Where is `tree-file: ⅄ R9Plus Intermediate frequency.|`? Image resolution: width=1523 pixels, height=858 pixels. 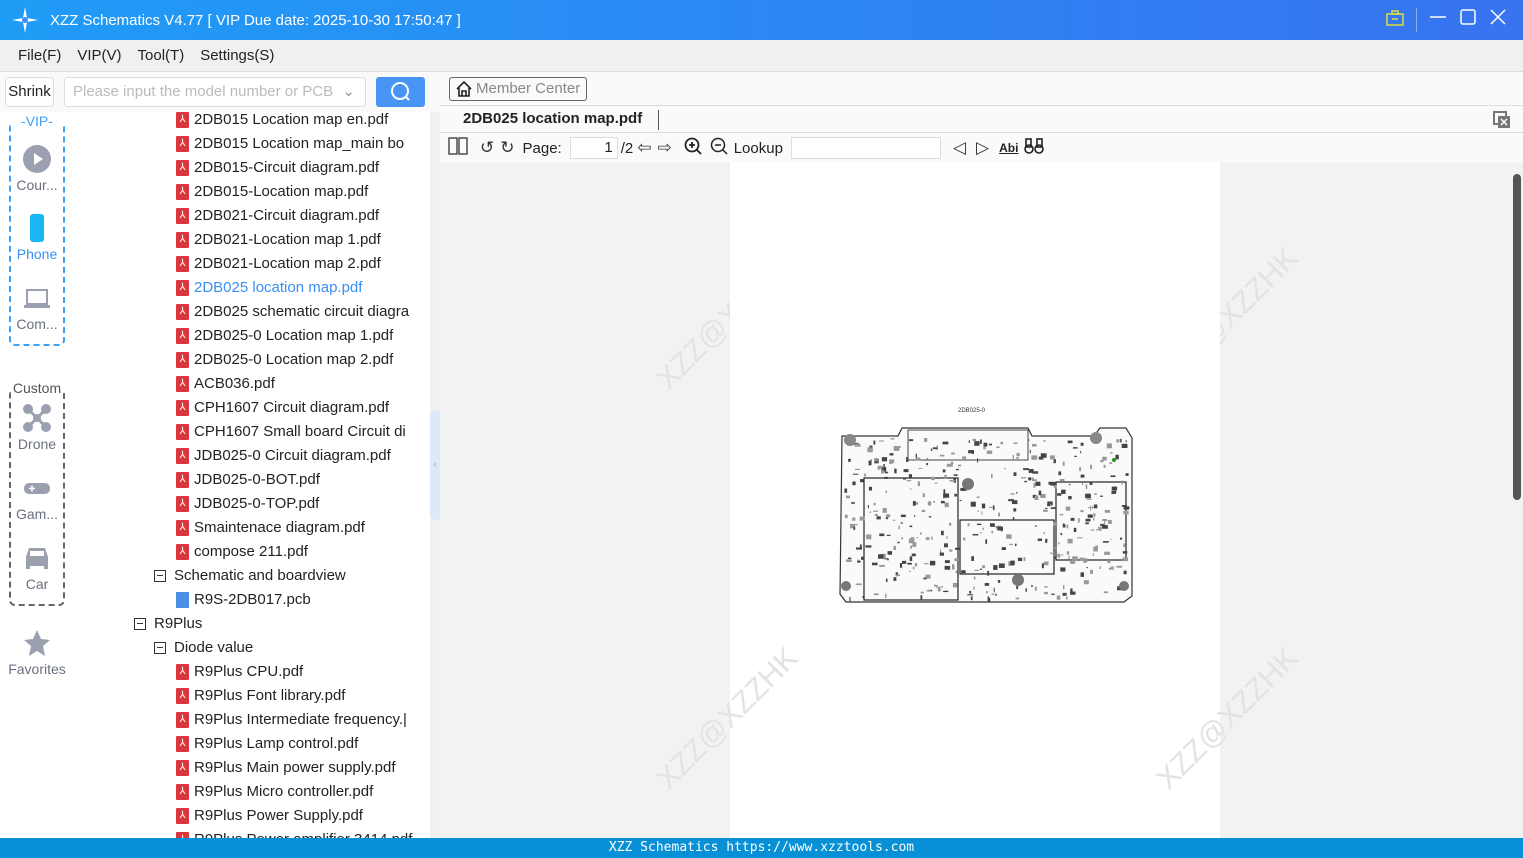 tree-file: ⅄ R9Plus Intermediate frequency.| is located at coordinates (291, 720).